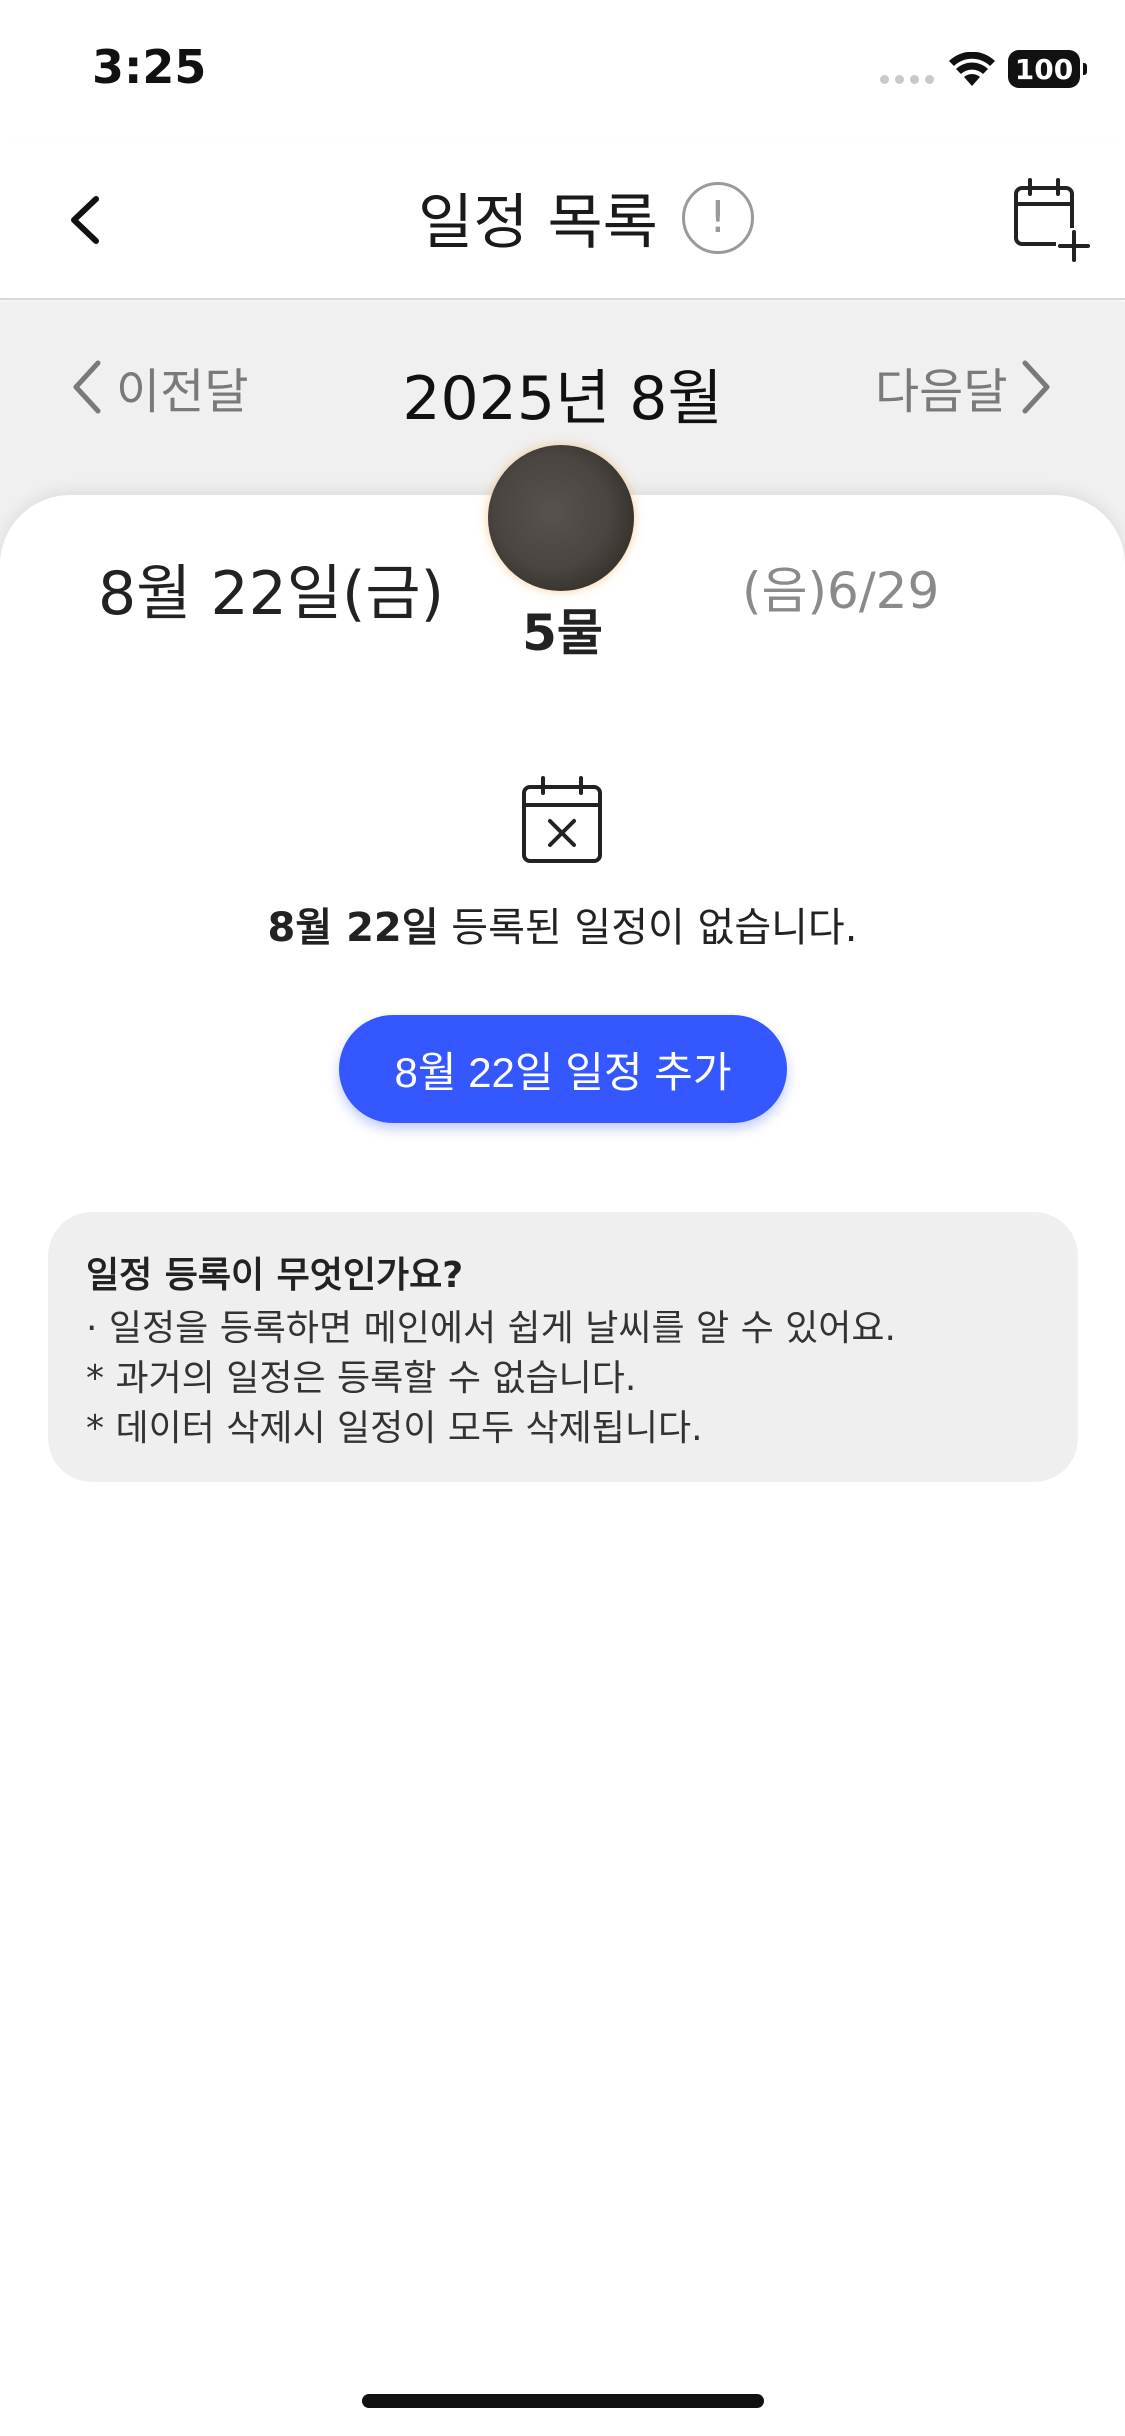  I want to click on tide-label: 5물, so click(562, 633).